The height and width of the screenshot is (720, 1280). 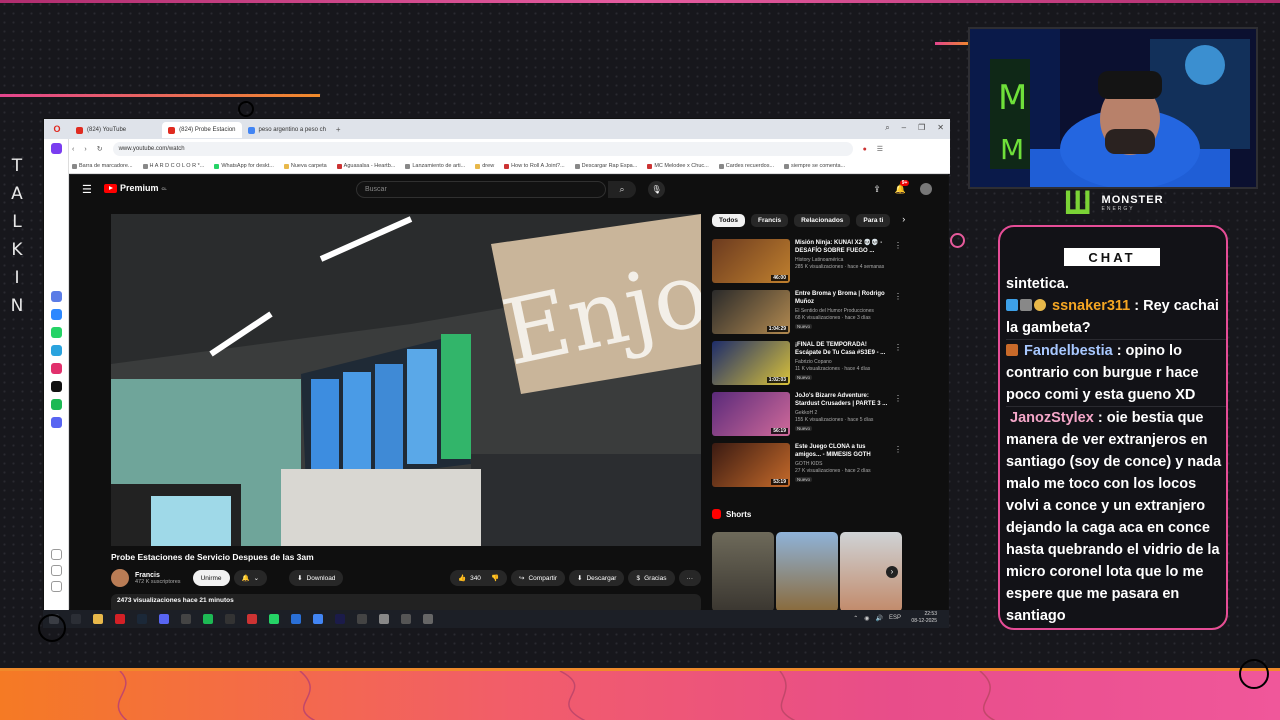 I want to click on tray-chevron-icon: ⌃, so click(x=855, y=618).